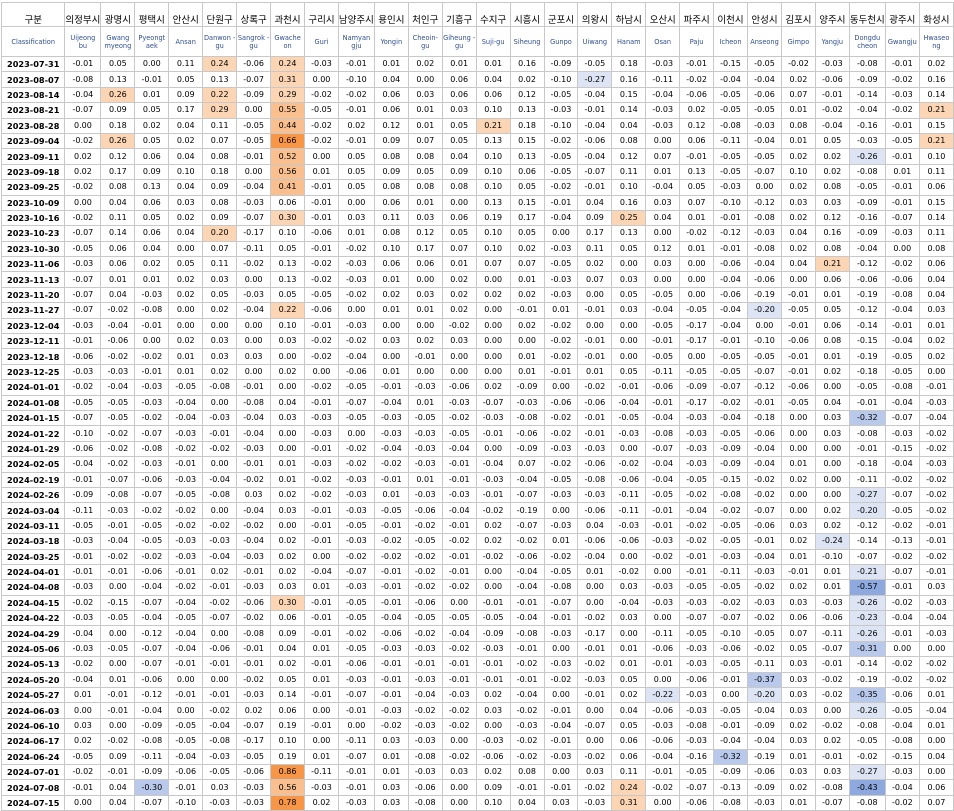 Image resolution: width=954 pixels, height=811 pixels. Describe the element at coordinates (33, 741) in the screenshot. I see `row-date: 2024-06-17` at that location.